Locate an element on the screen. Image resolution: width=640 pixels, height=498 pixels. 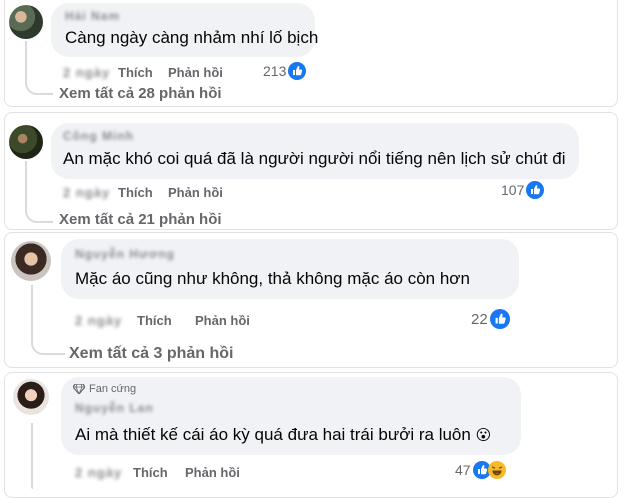
comment-bubble: Hải Nam Càng ngày càng nhảm nhí lố bịch is located at coordinates (185, 30).